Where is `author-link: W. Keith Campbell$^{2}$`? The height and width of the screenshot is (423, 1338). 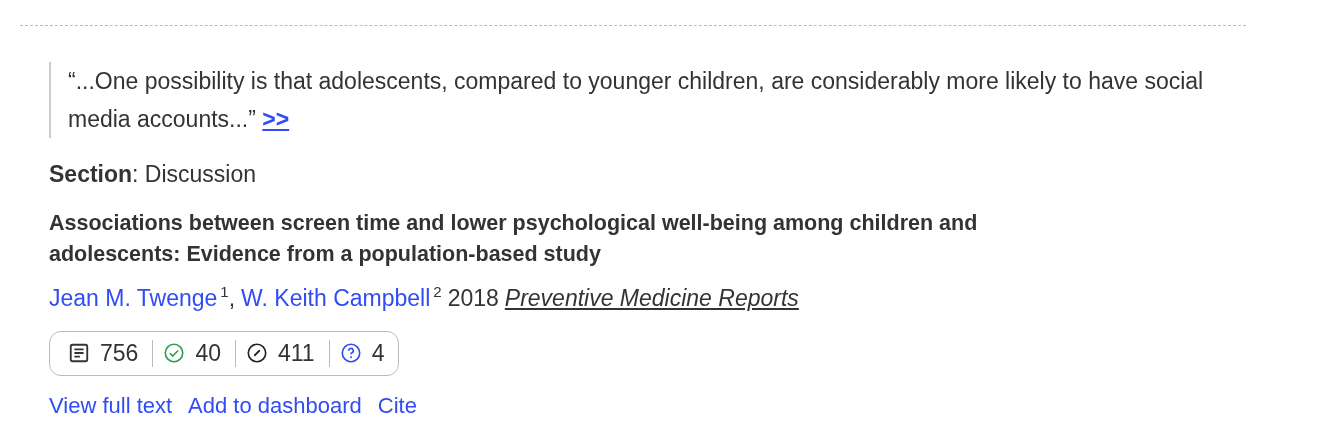
author-link: W. Keith Campbell$^{2}$ is located at coordinates (341, 295).